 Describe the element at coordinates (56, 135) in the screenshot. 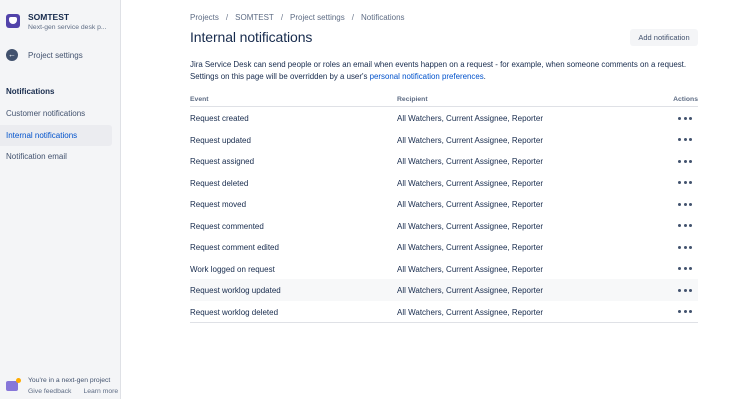

I see `sidebar-item-internal-notifications: Internal notifications` at that location.